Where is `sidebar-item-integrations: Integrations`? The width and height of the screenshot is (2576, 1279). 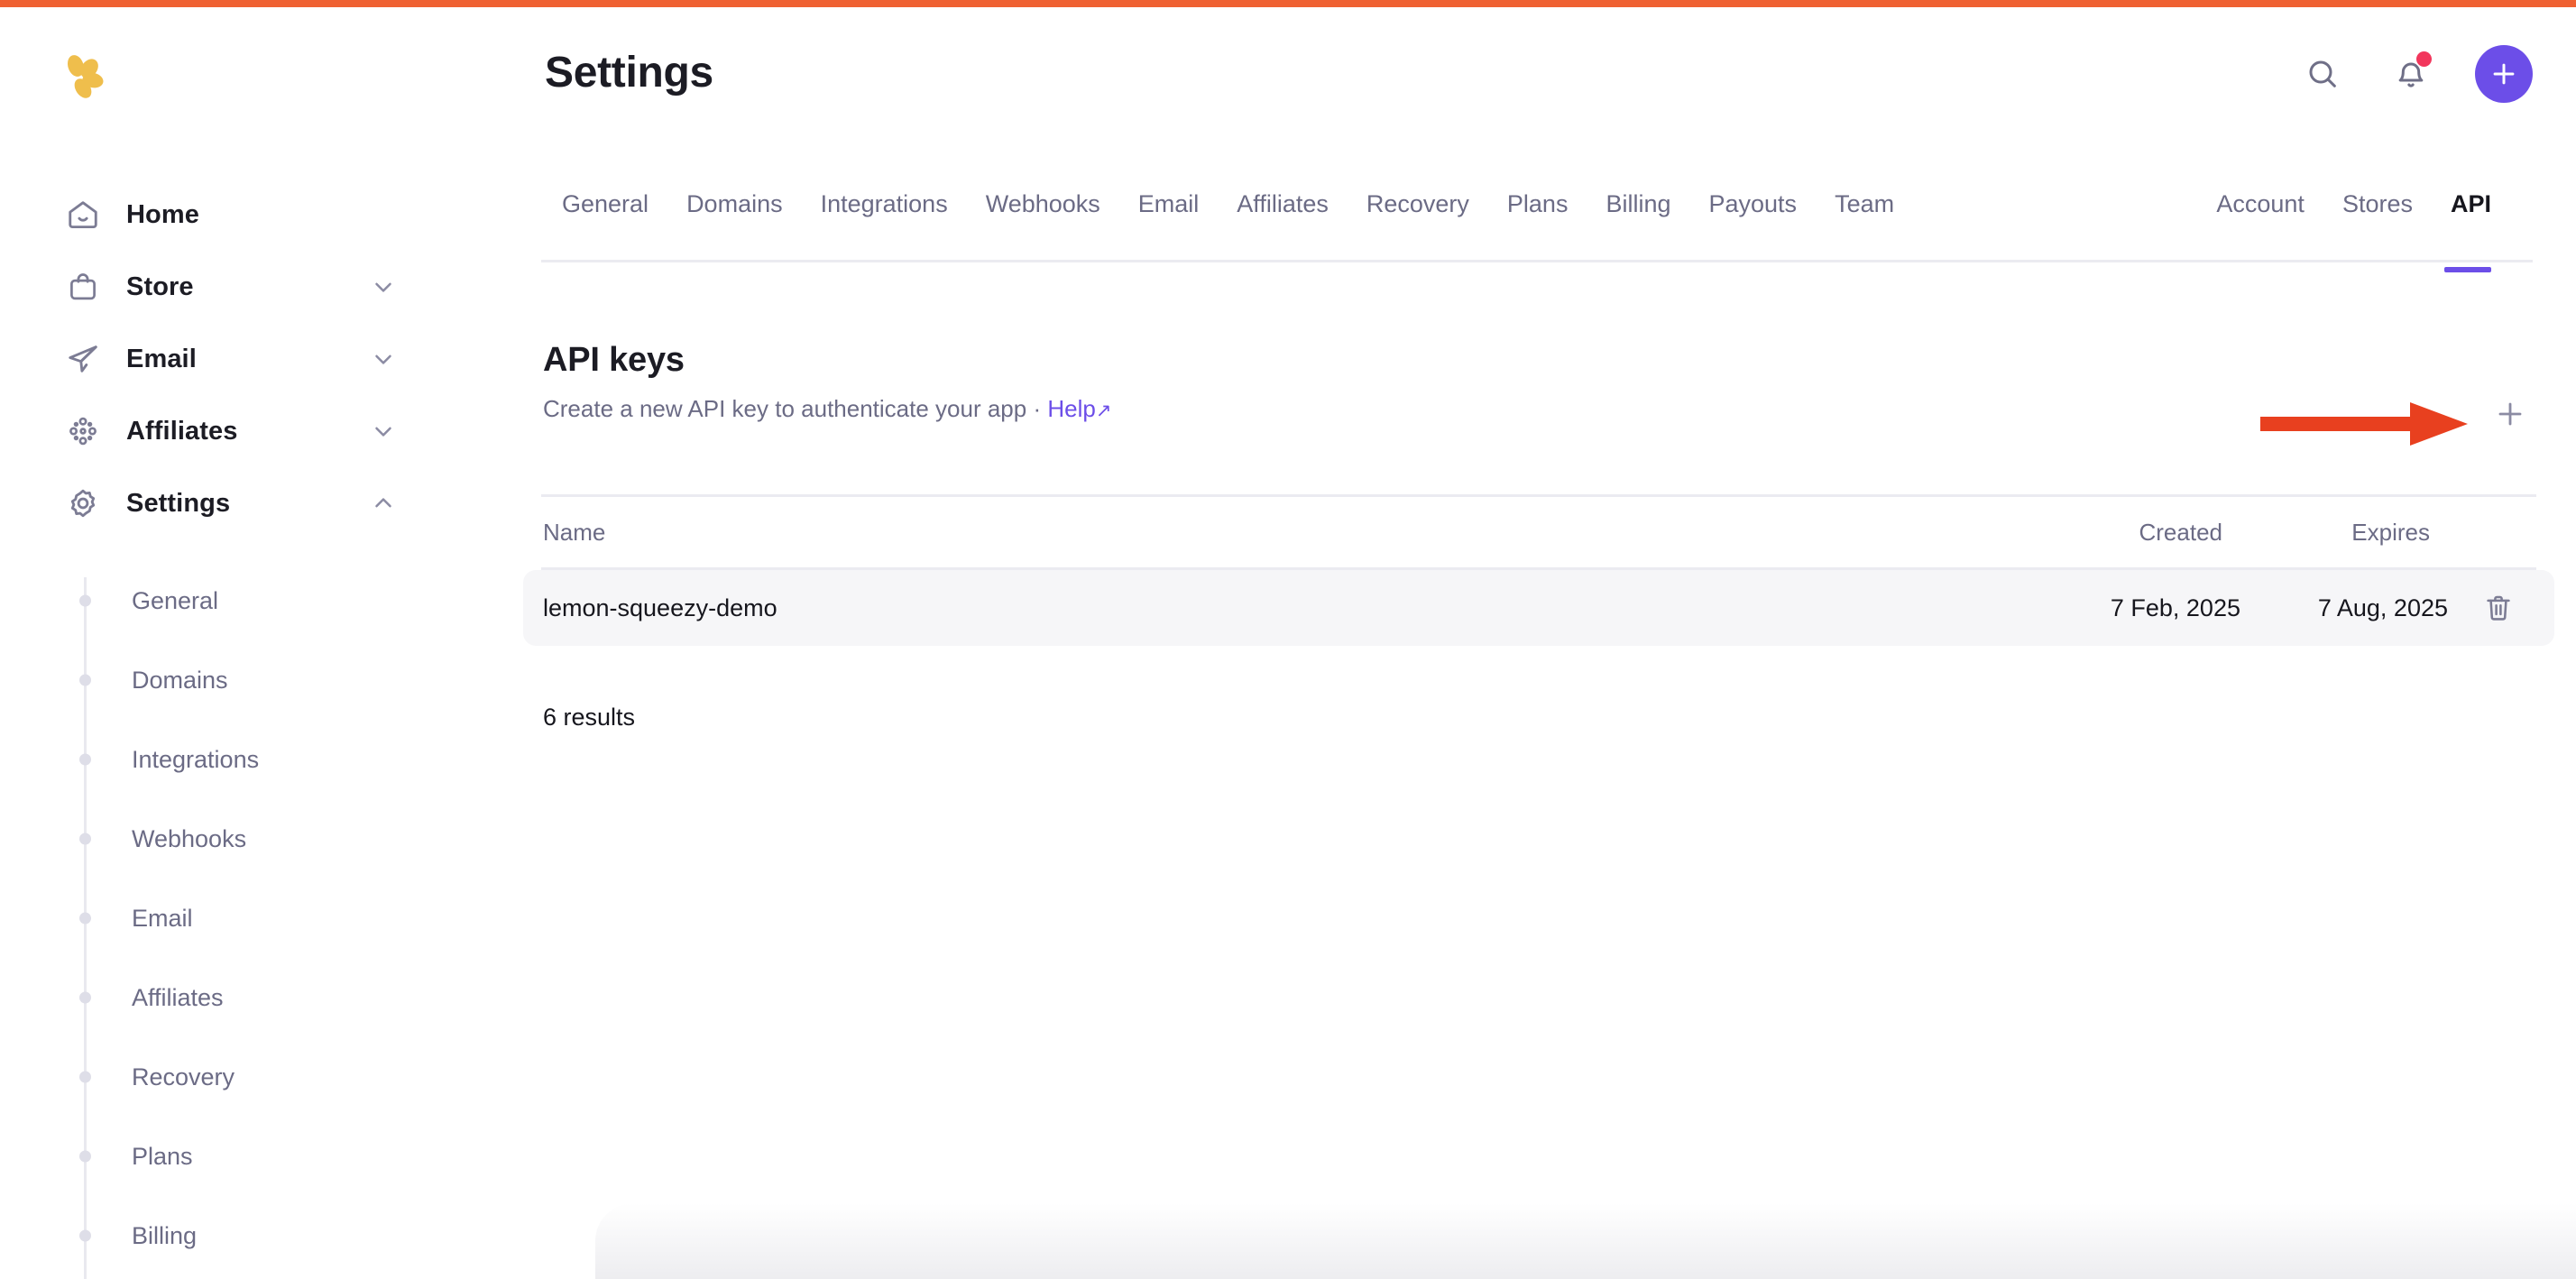
sidebar-item-integrations: Integrations is located at coordinates (270, 760).